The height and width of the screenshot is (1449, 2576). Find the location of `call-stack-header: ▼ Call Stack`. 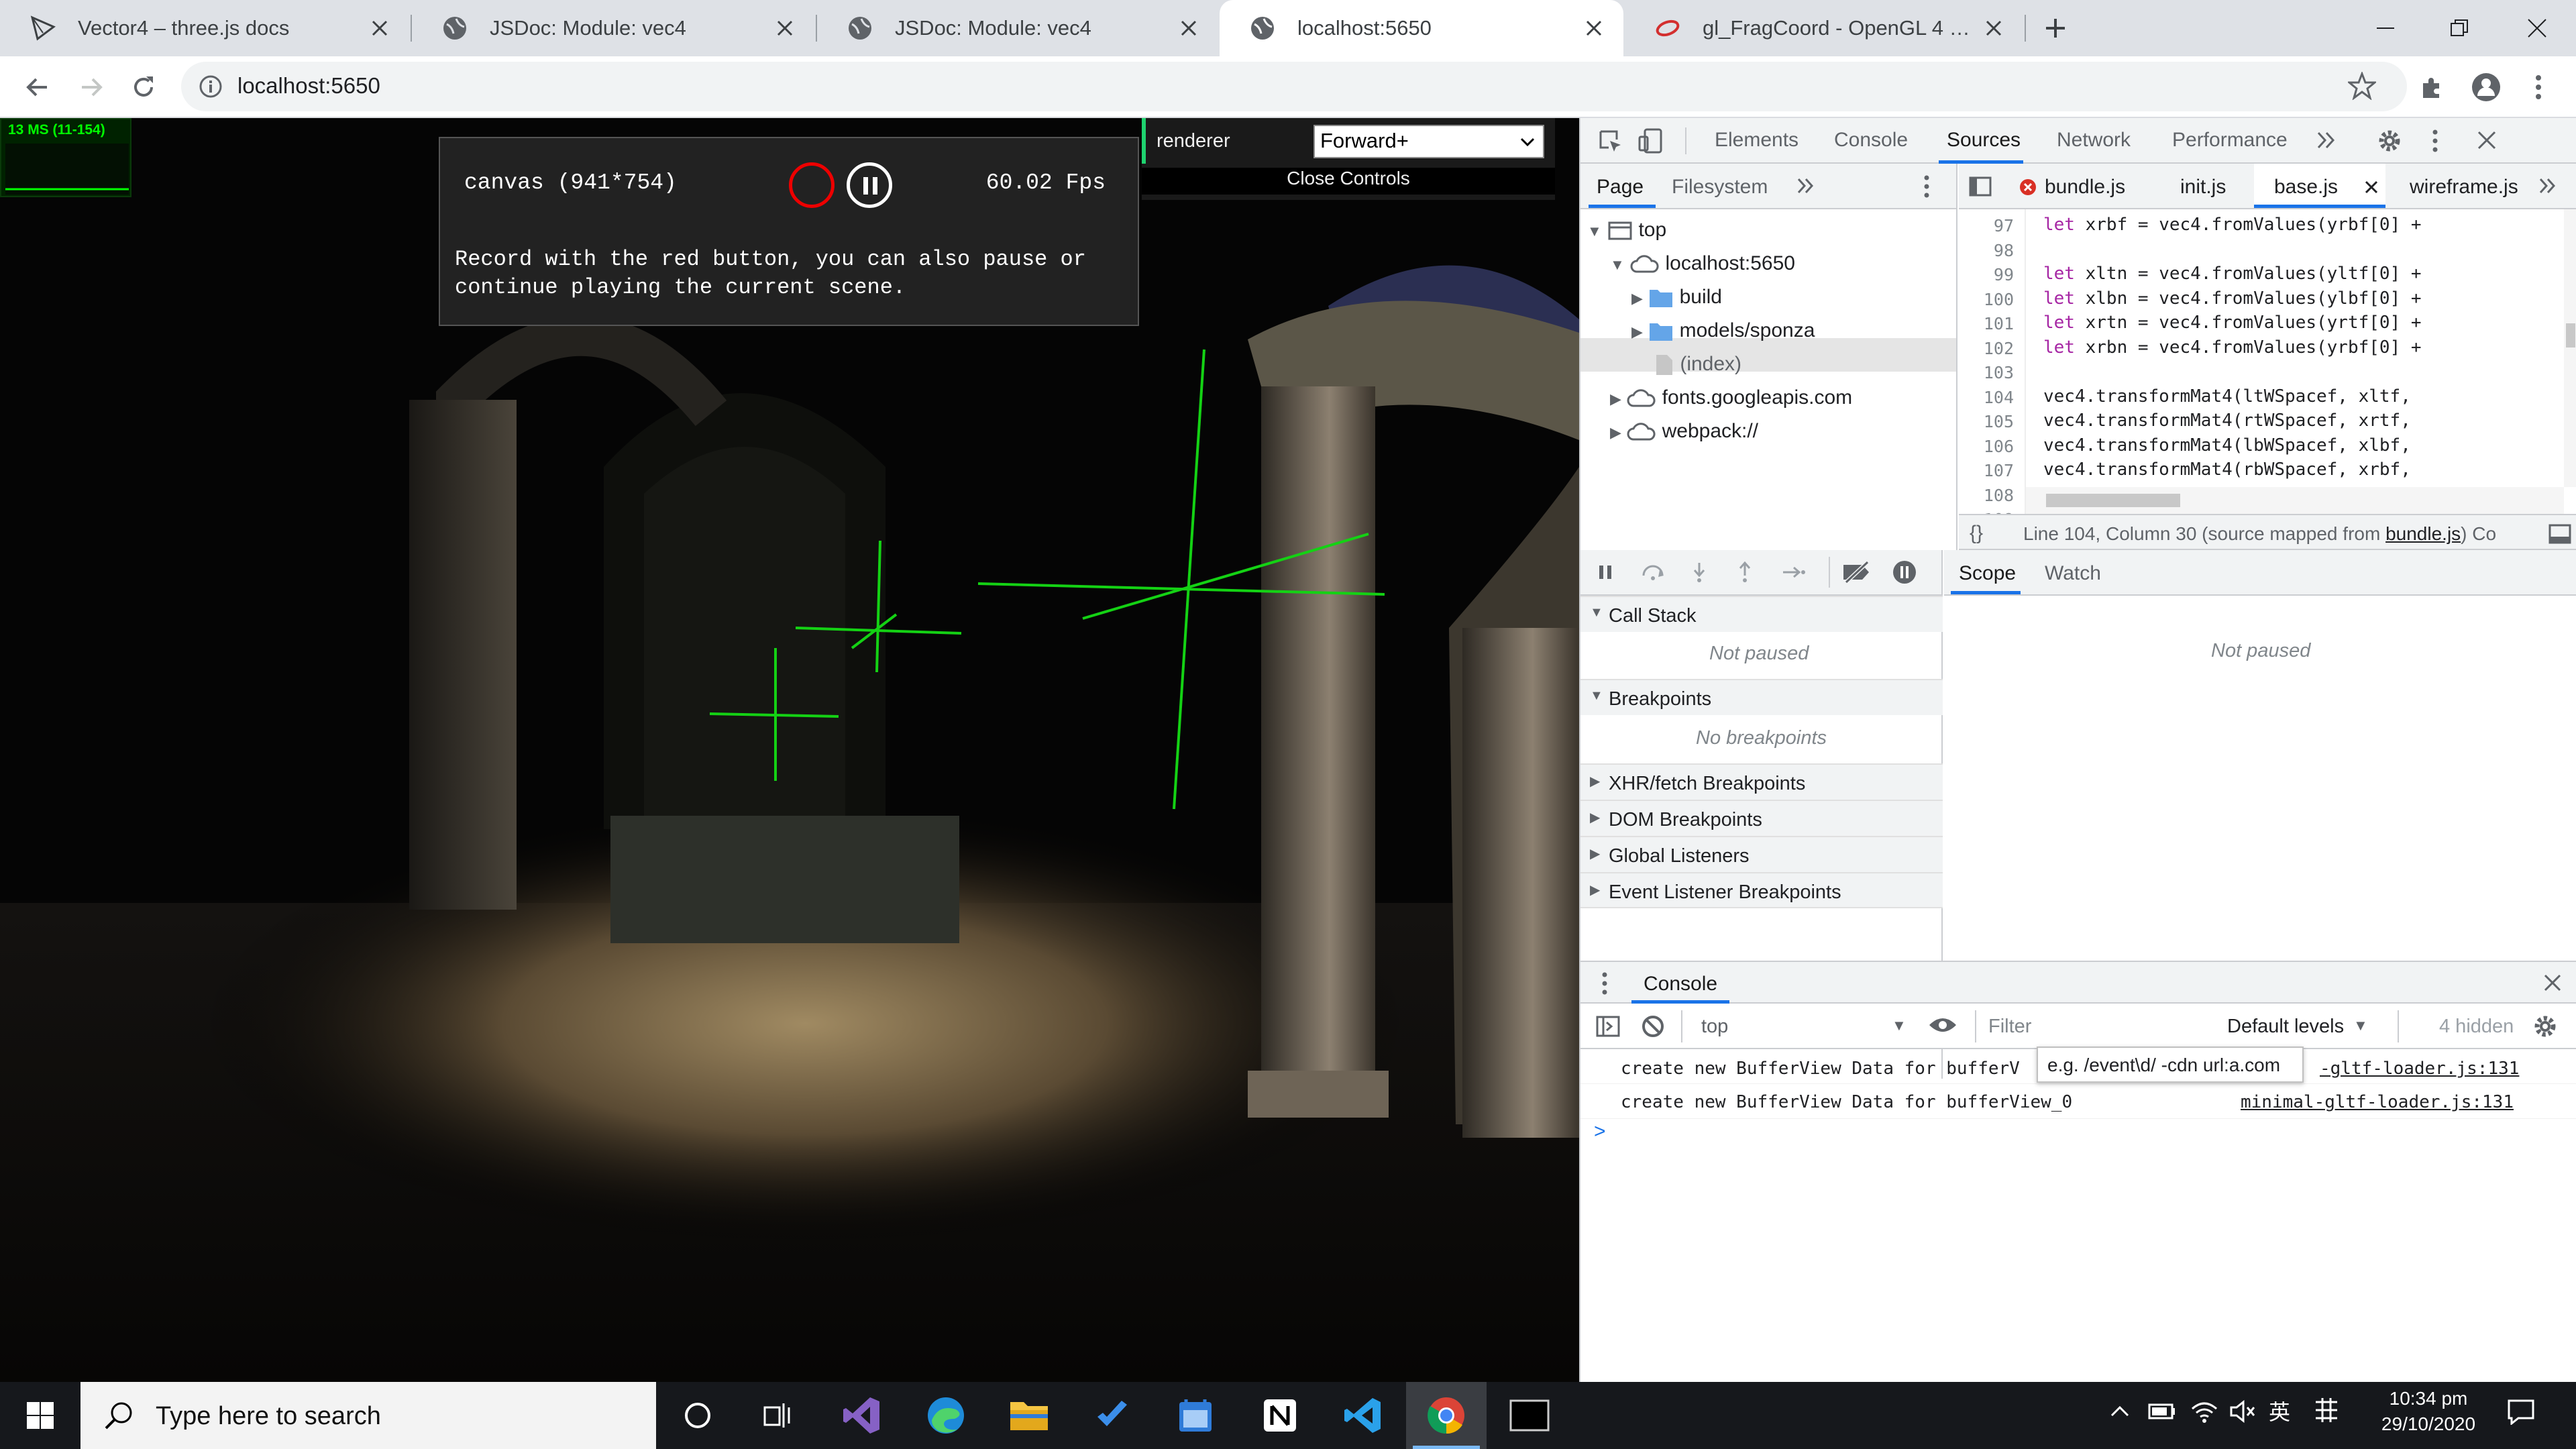

call-stack-header: ▼ Call Stack is located at coordinates (1761, 614).